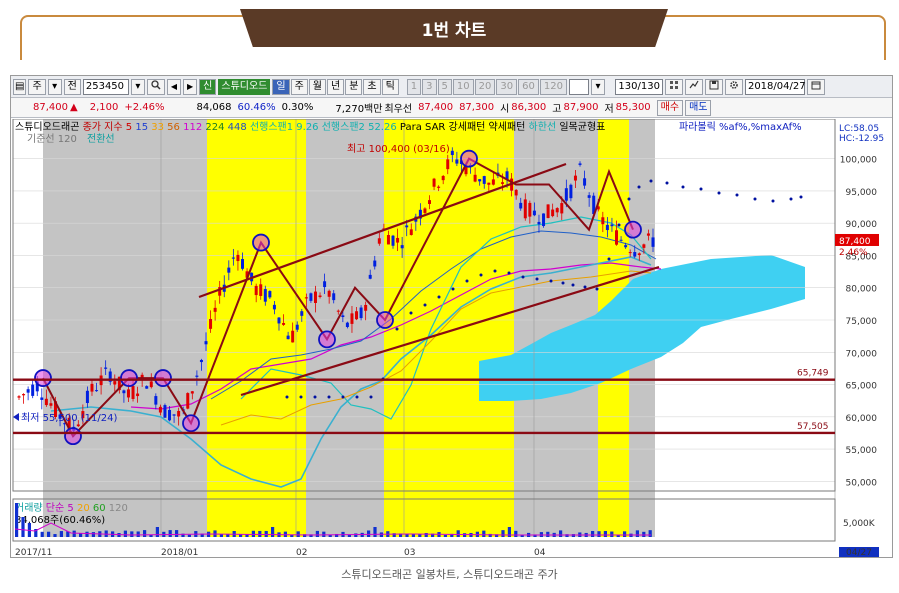 This screenshot has width=899, height=593. What do you see at coordinates (297, 107) in the screenshot?
I see `turnover-rate: 0.30%` at bounding box center [297, 107].